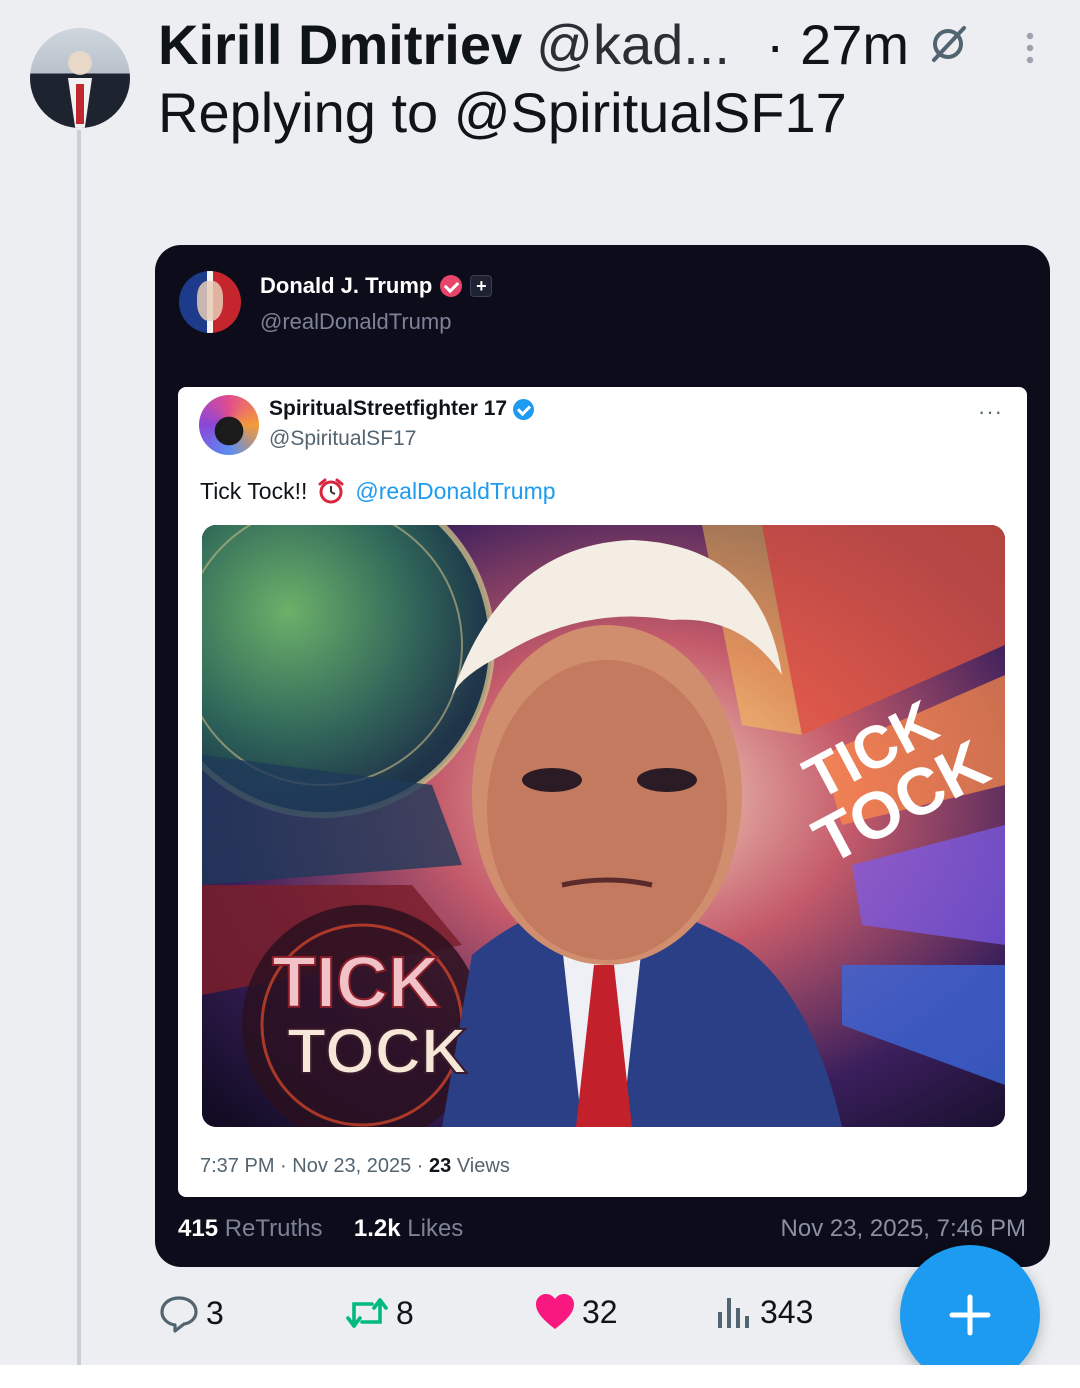  What do you see at coordinates (79, 759) in the screenshot?
I see `thread-line` at bounding box center [79, 759].